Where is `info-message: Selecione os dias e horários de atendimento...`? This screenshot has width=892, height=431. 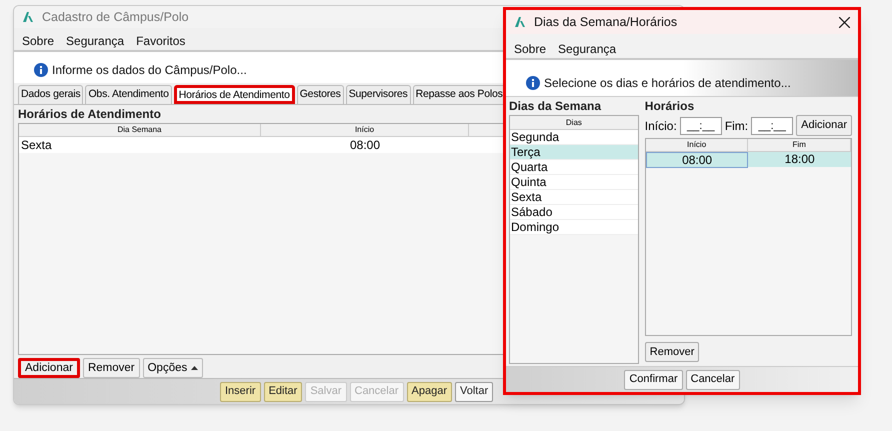
info-message: Selecione os dias e horários de atendimento... is located at coordinates (667, 83).